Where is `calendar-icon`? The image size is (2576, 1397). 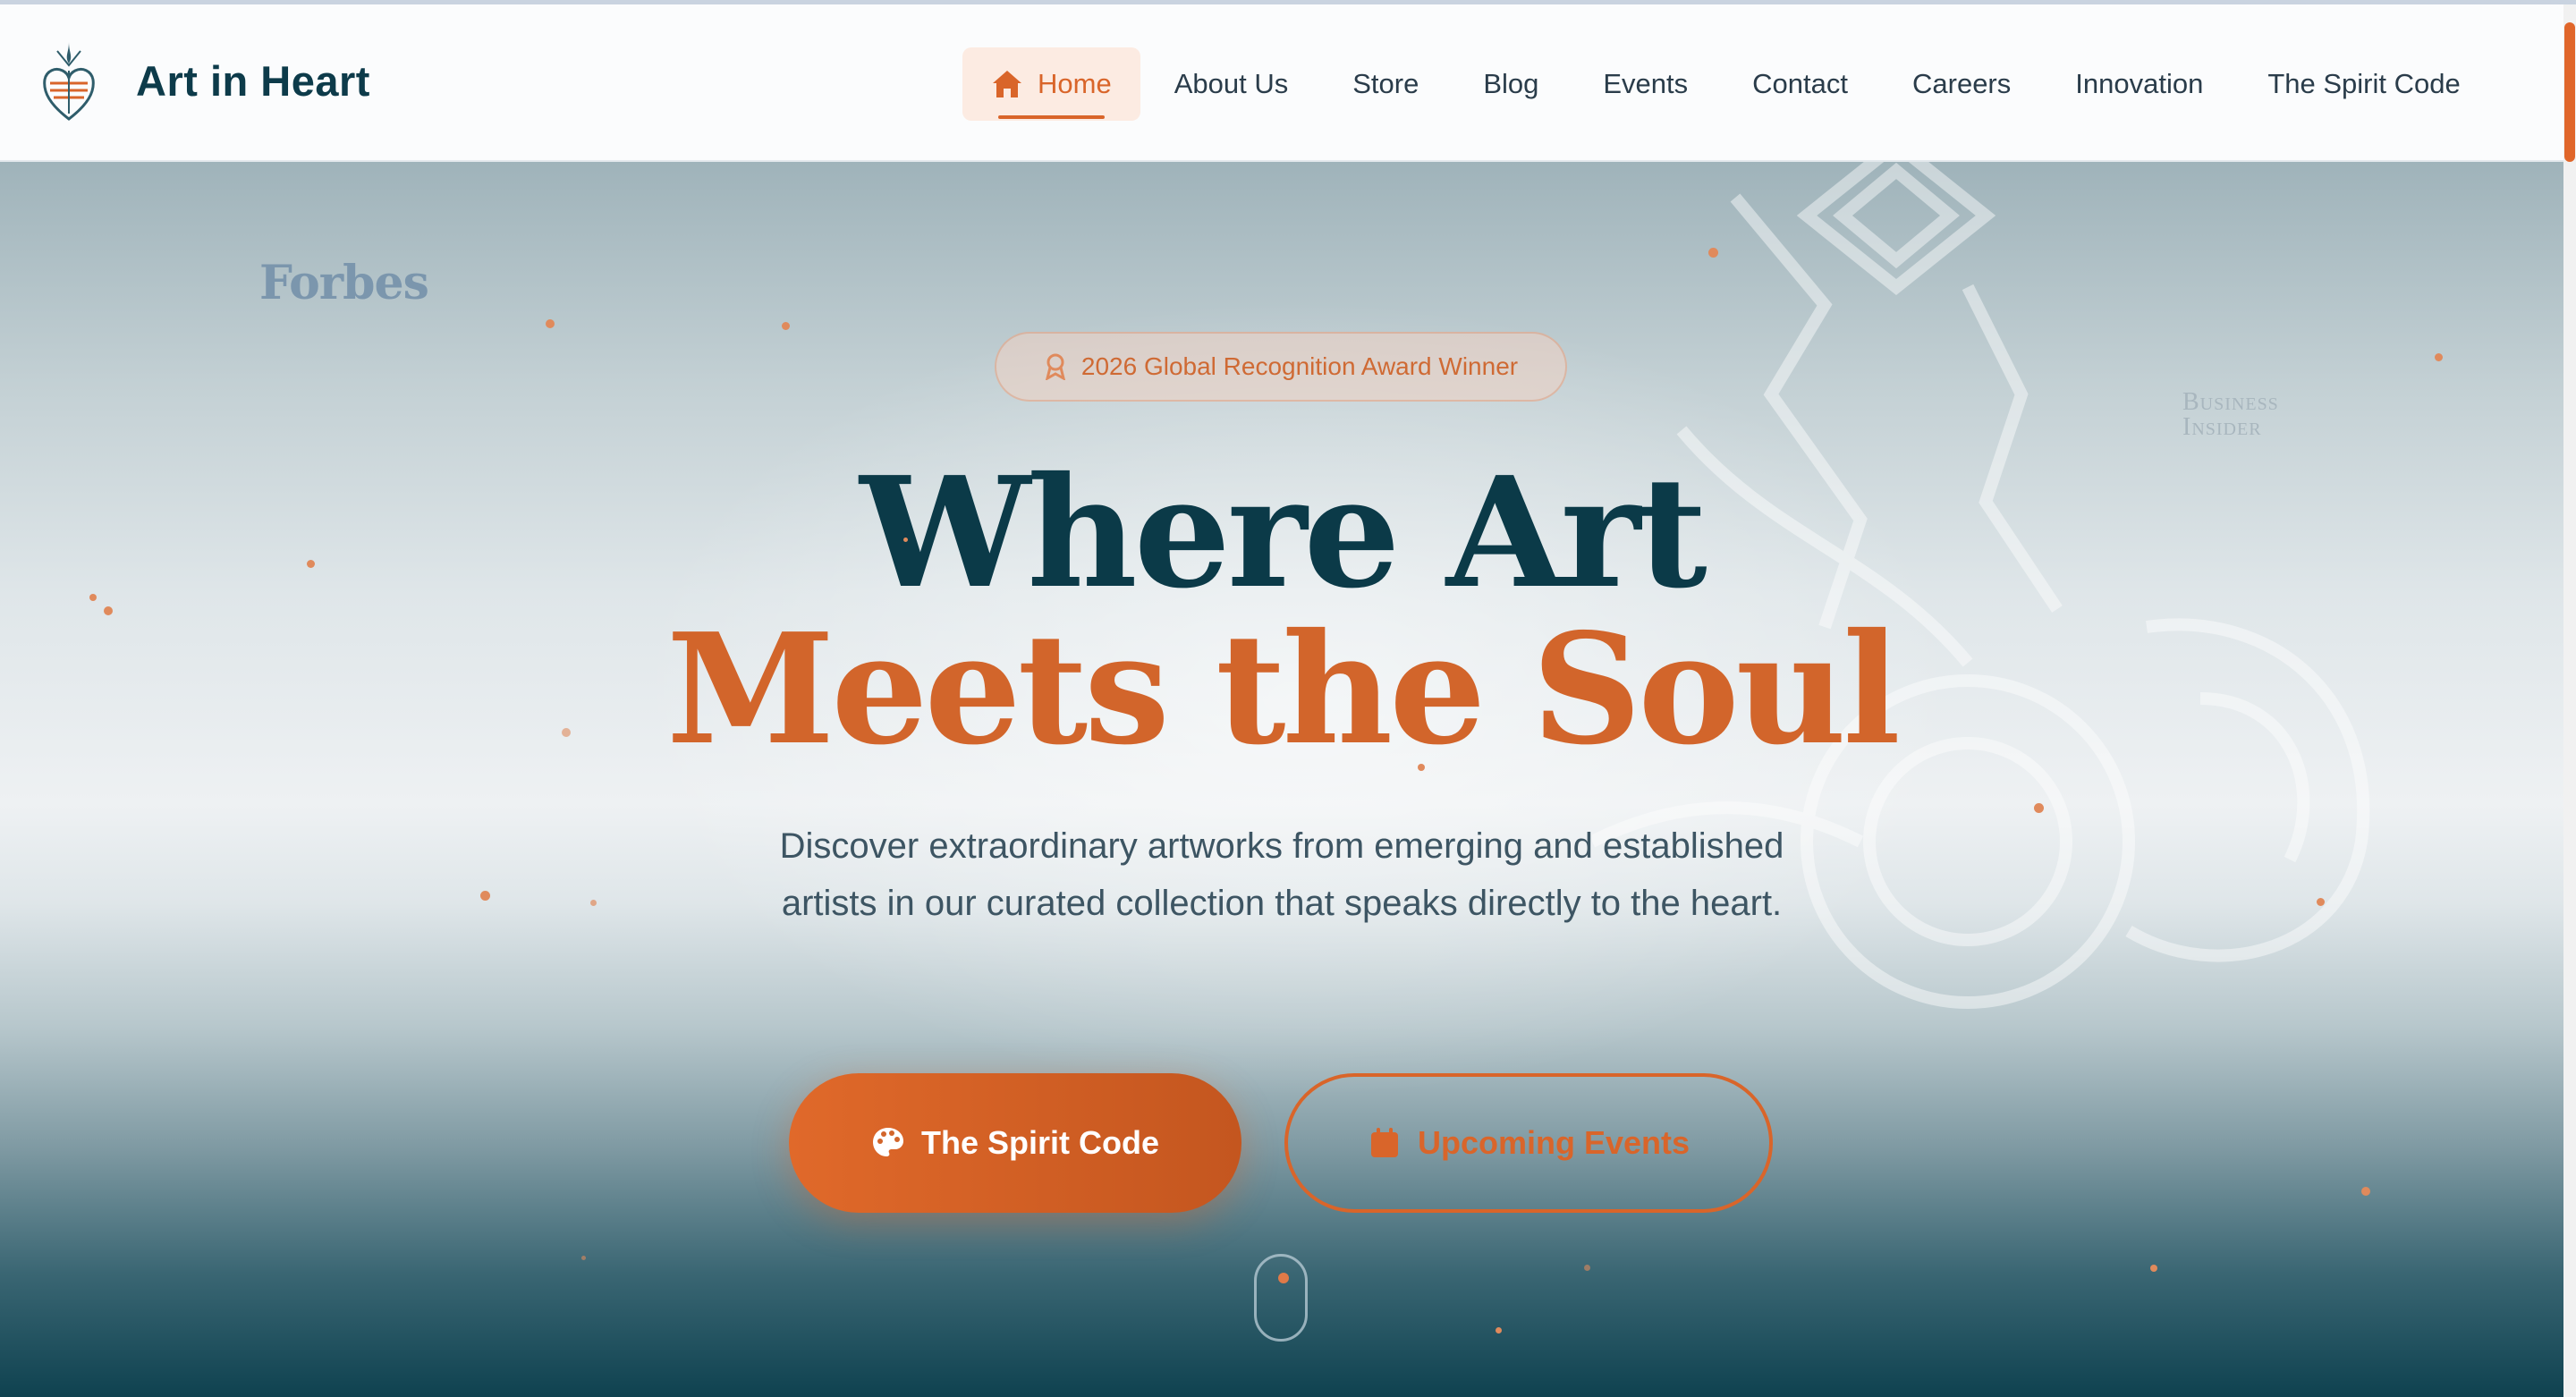 calendar-icon is located at coordinates (1384, 1143).